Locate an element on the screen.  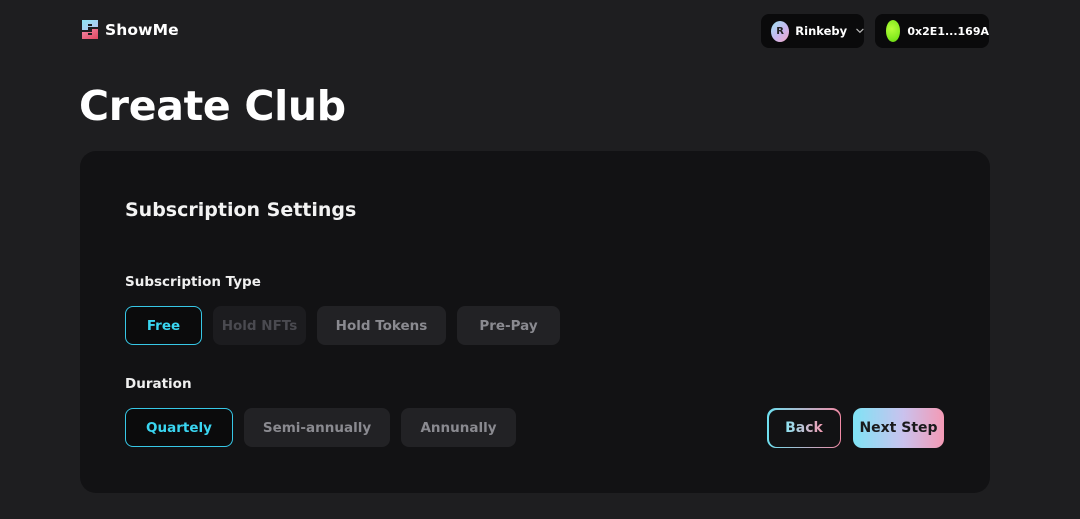
brand-name: ShowMe is located at coordinates (142, 29).